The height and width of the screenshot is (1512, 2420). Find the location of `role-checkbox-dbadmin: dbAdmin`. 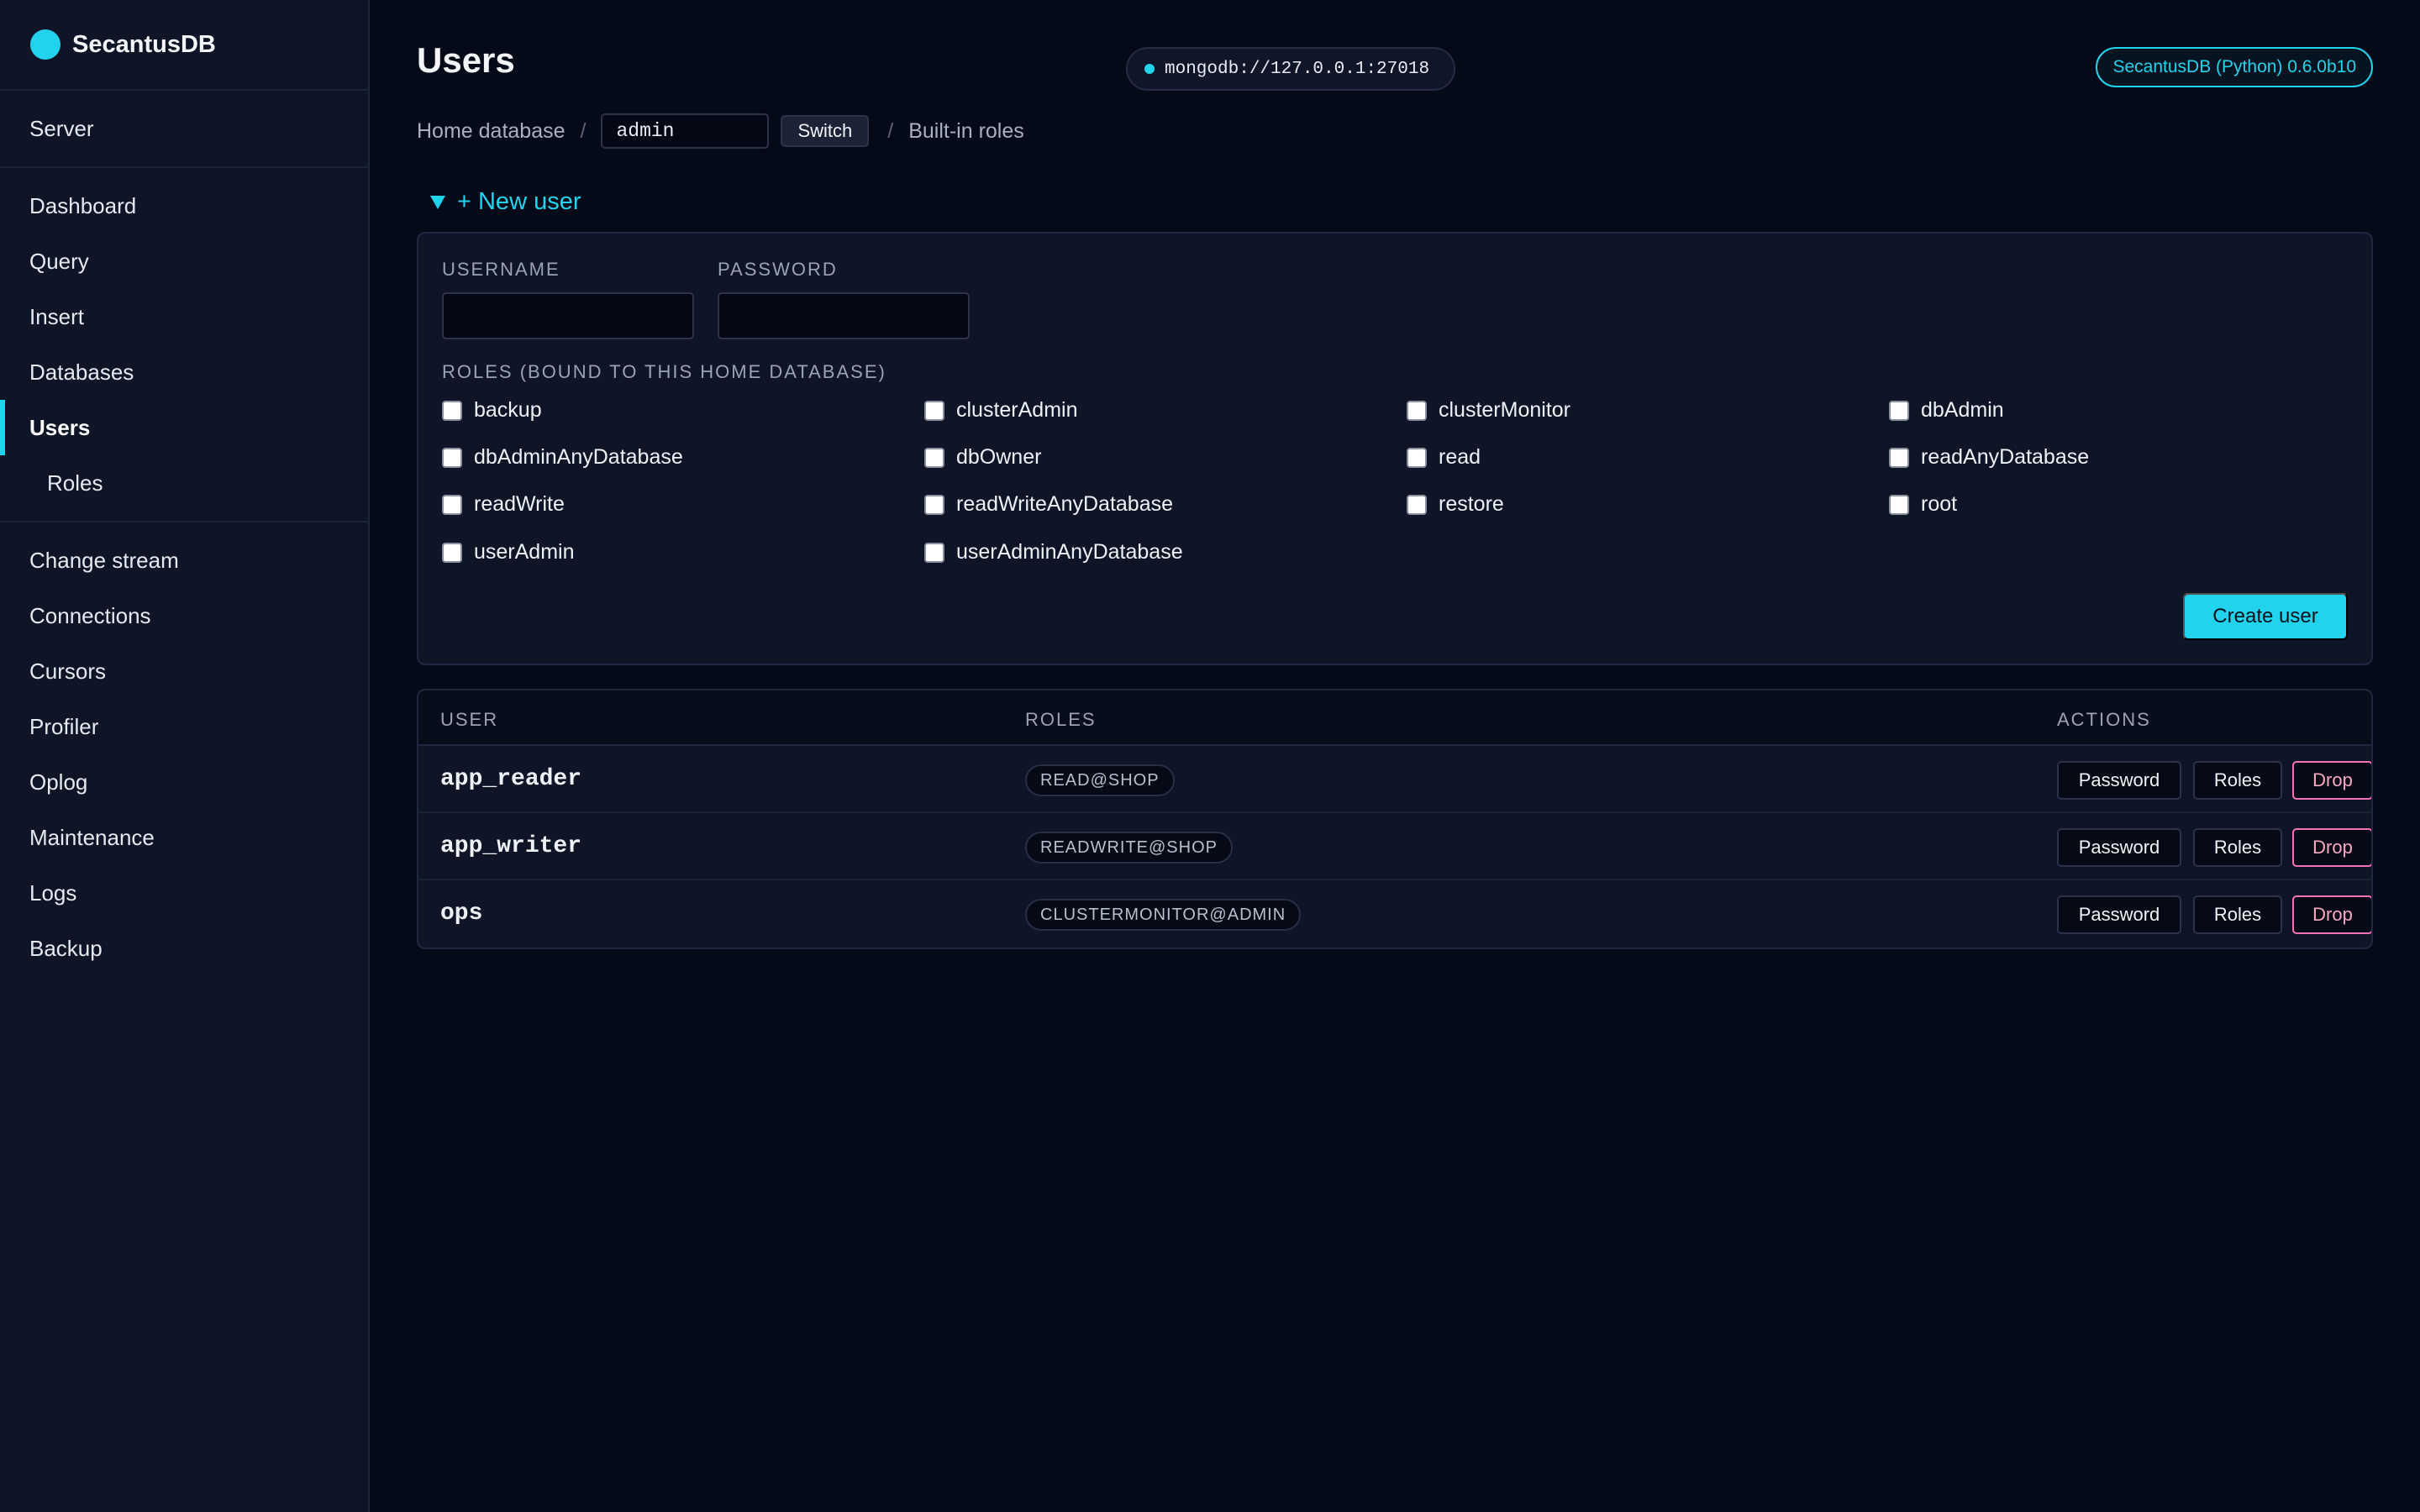

role-checkbox-dbadmin: dbAdmin is located at coordinates (1946, 410).